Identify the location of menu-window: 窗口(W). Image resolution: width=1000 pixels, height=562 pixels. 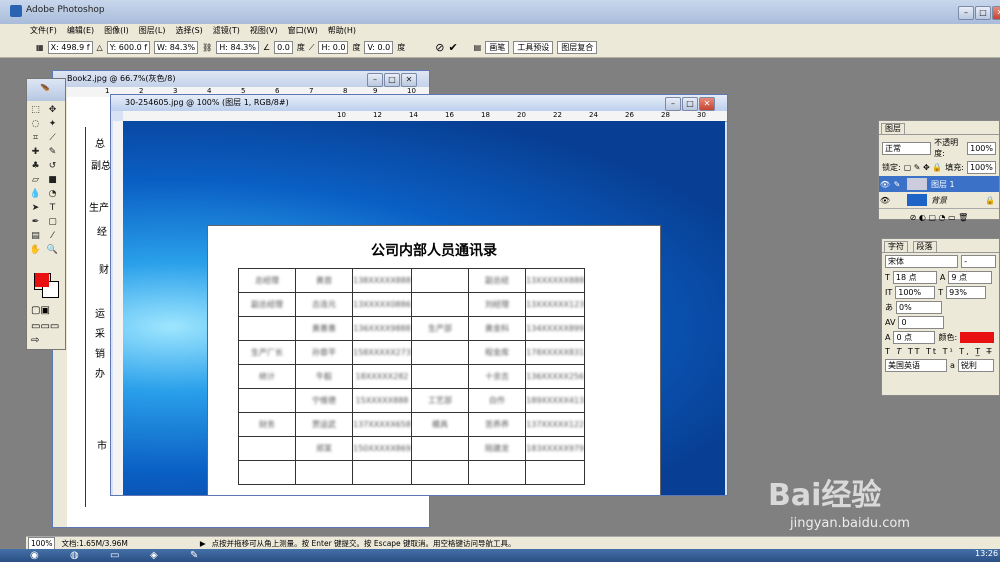
(303, 31).